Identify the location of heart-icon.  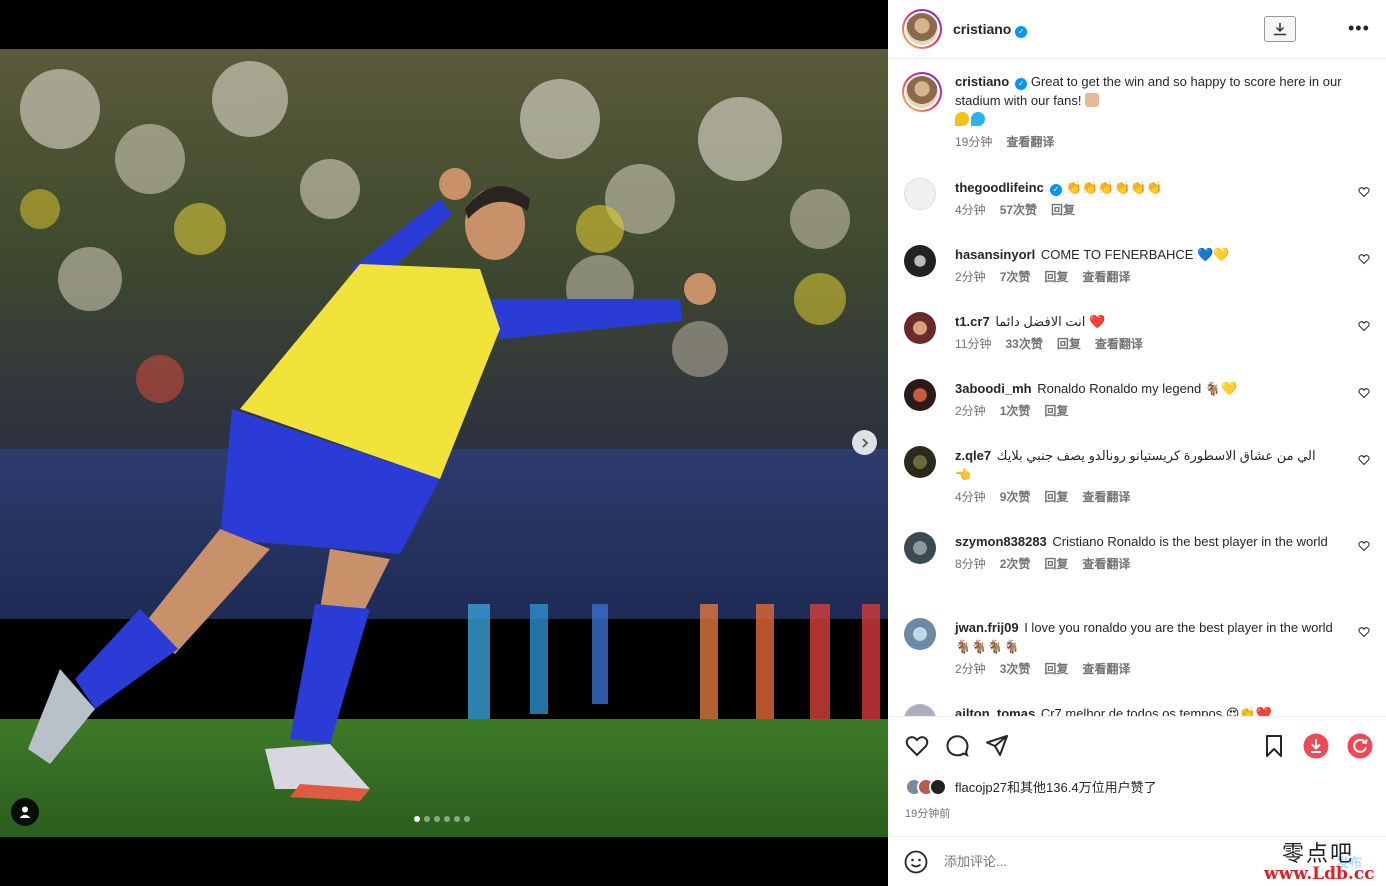
(917, 746).